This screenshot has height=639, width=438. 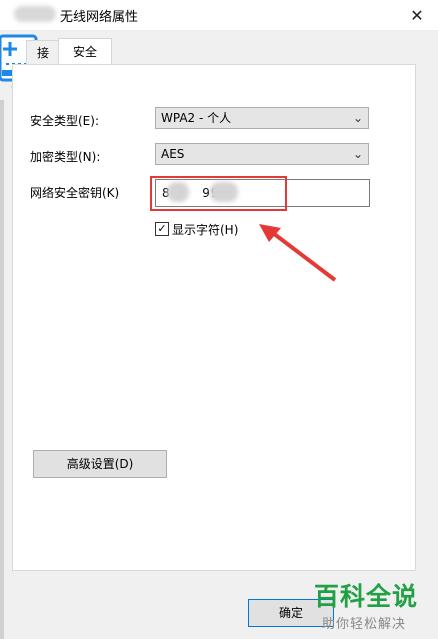 I want to click on watermark-subtitle: 助你轻松解决, so click(x=364, y=624).